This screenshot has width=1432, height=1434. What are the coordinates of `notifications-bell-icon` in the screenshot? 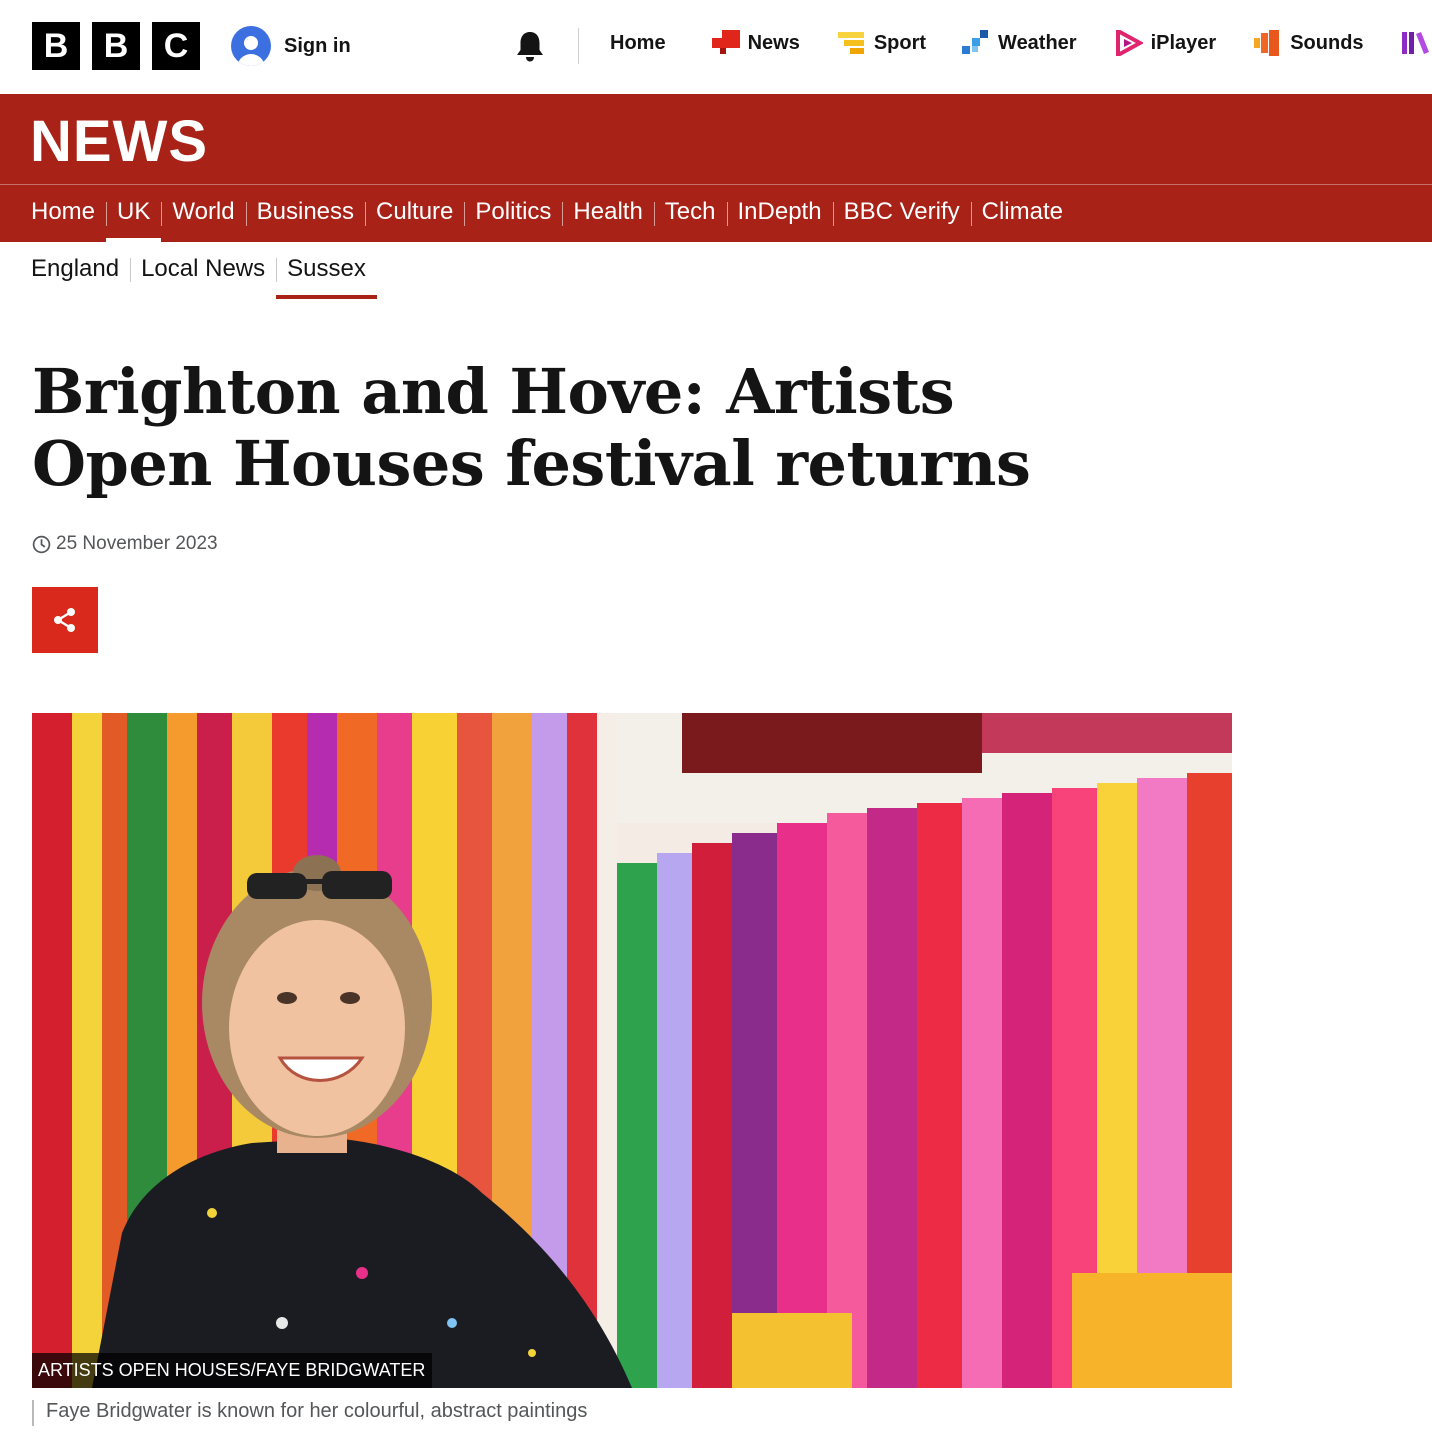 It's located at (530, 46).